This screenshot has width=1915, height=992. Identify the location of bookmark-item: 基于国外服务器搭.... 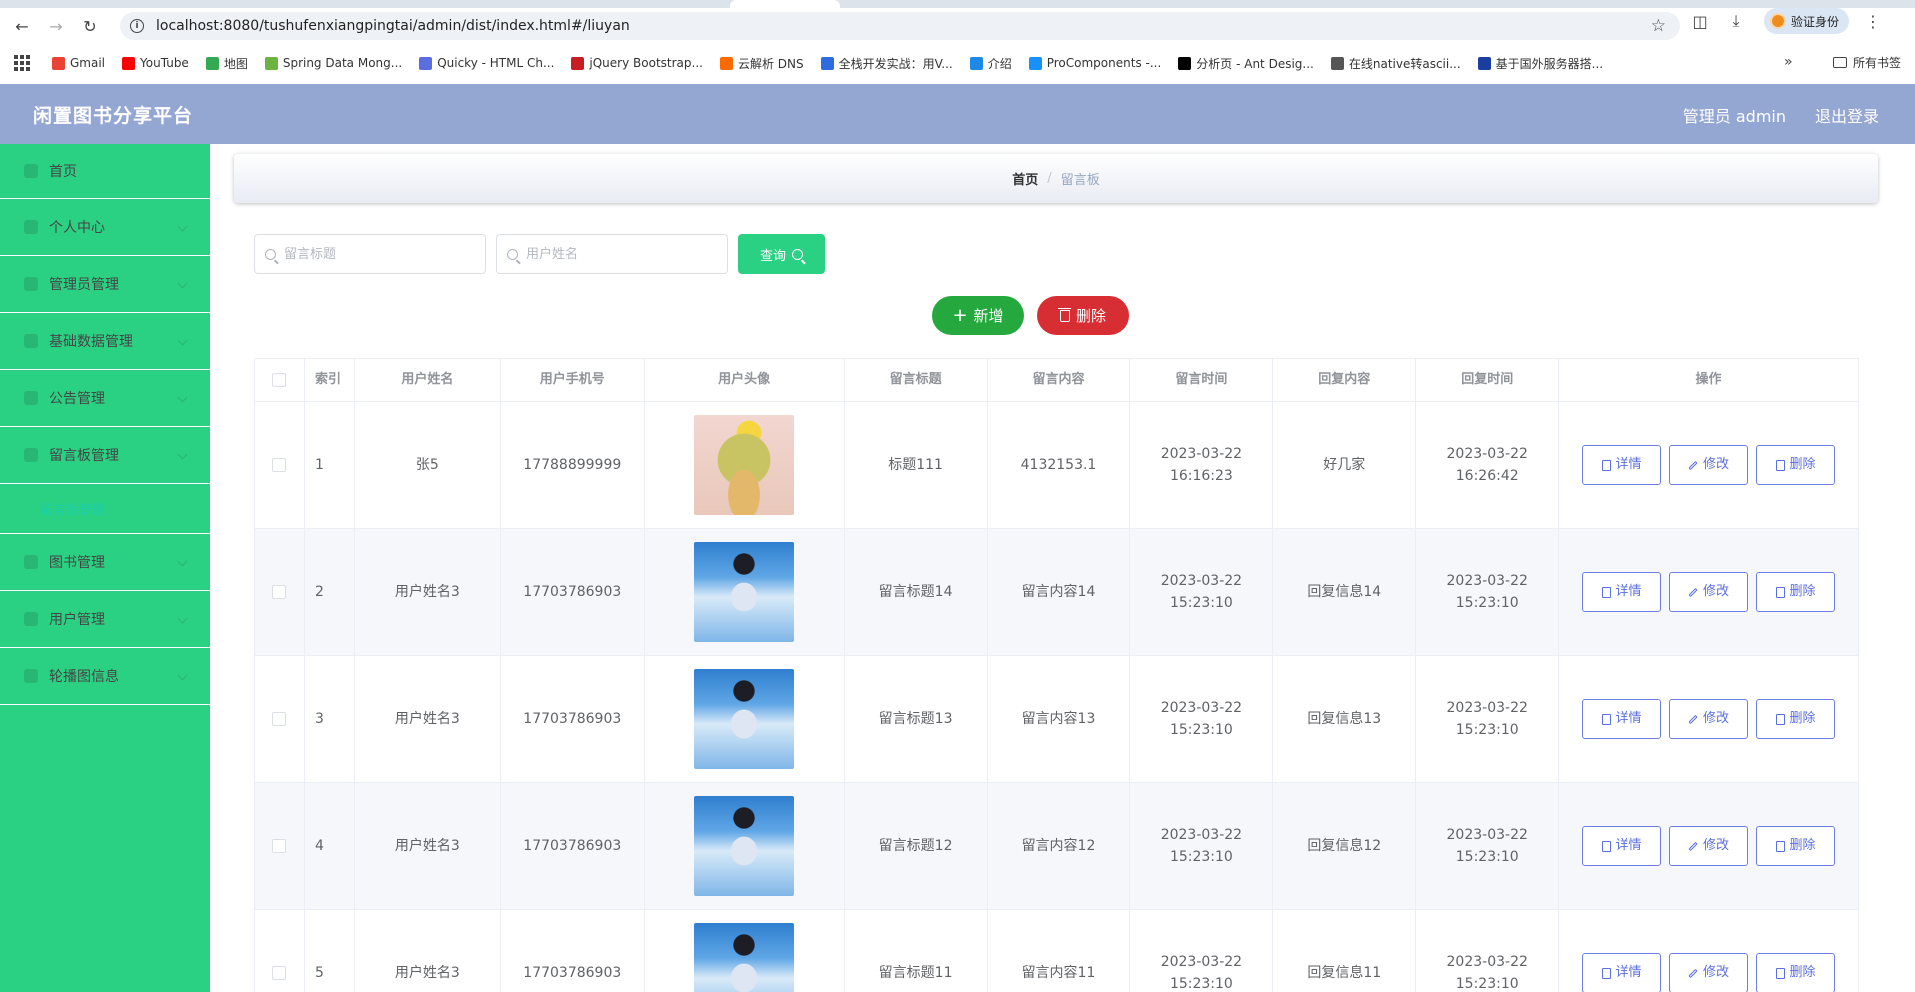
(1540, 63).